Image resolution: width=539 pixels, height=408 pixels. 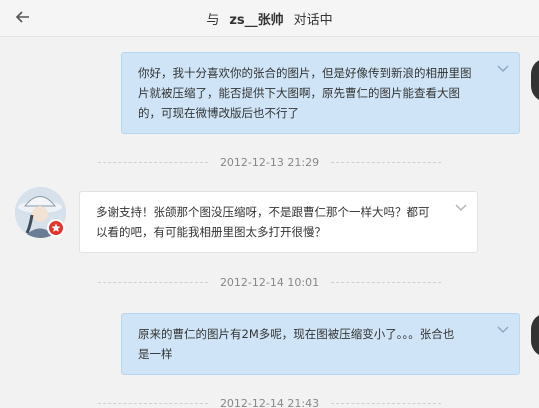 What do you see at coordinates (213, 20) in the screenshot?
I see `title-prefix: 与` at bounding box center [213, 20].